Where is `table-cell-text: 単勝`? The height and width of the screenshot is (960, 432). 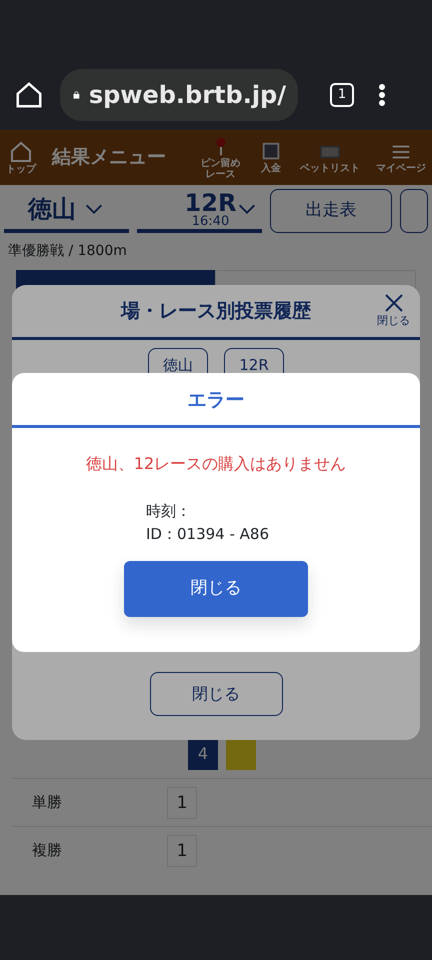
table-cell-text: 単勝 is located at coordinates (47, 803).